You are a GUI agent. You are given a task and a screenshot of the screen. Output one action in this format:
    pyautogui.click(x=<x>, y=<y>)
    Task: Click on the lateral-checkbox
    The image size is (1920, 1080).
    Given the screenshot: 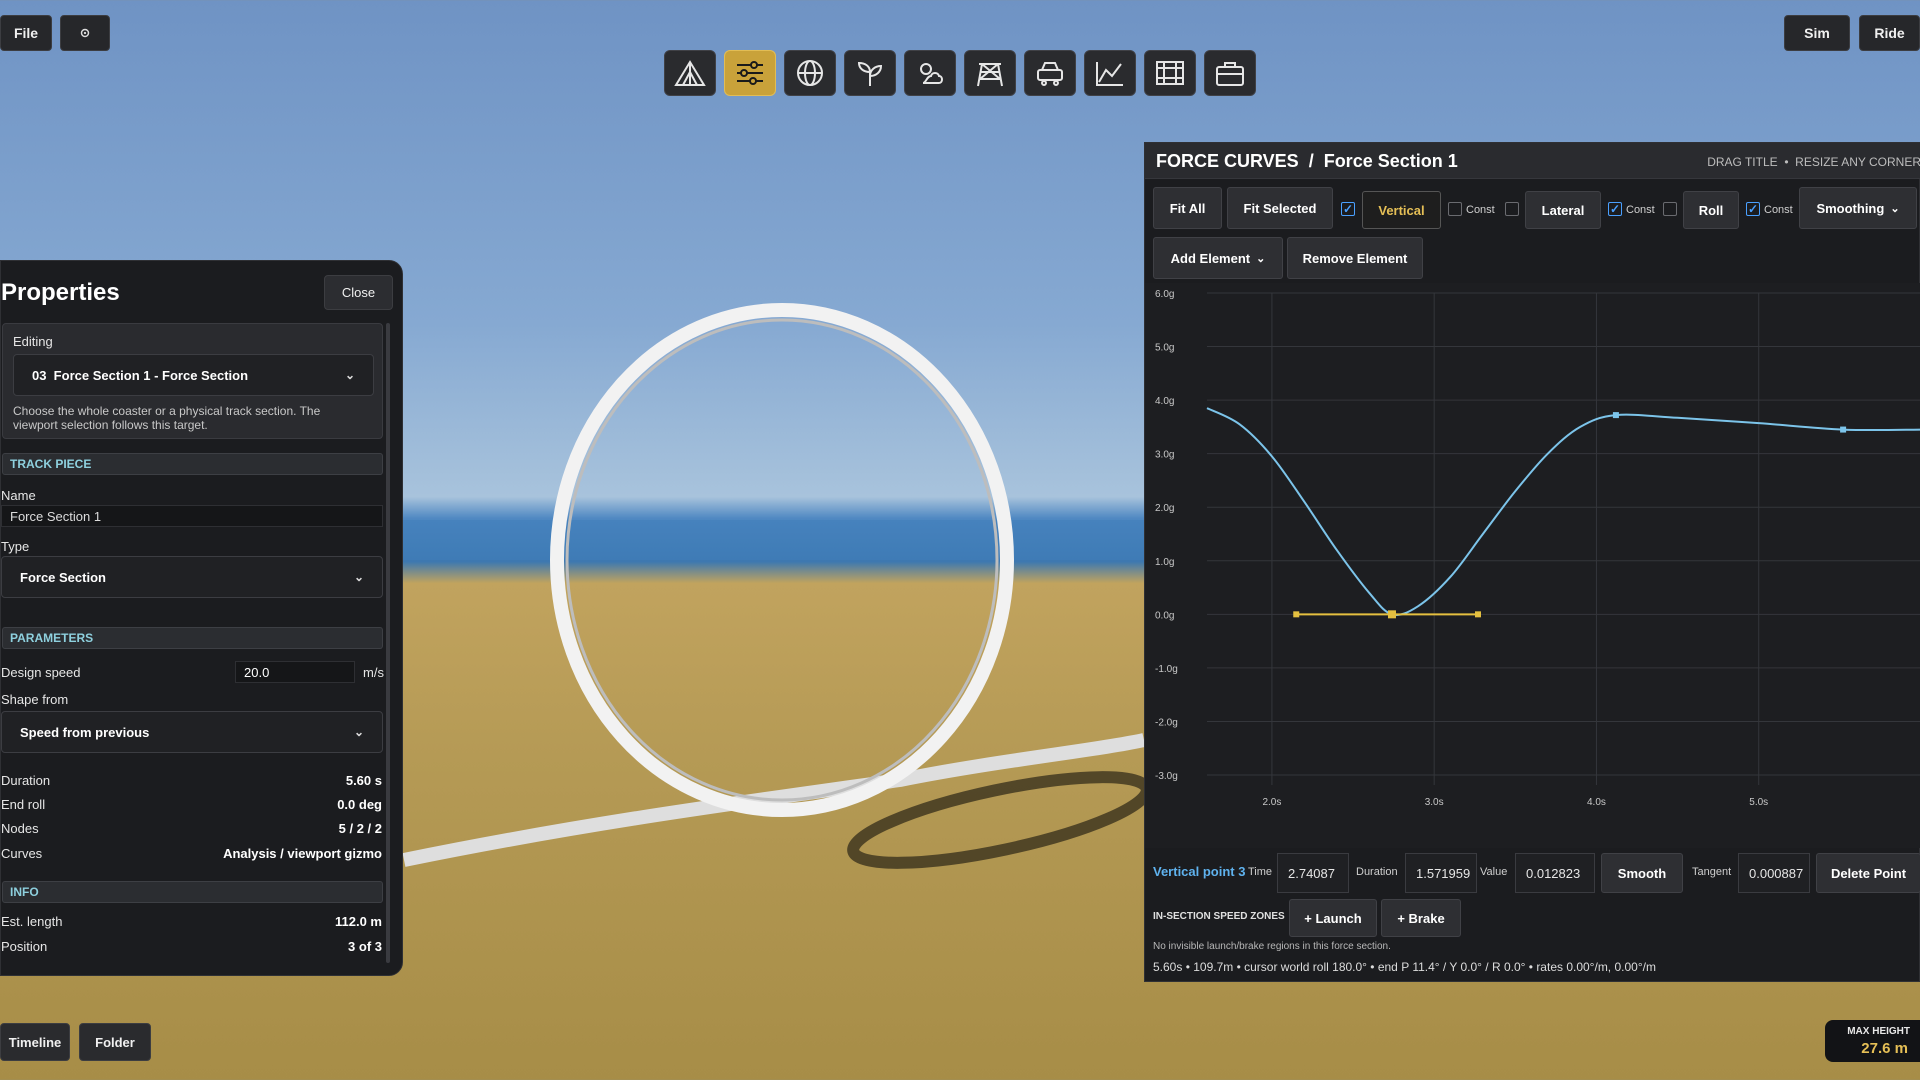 What is the action you would take?
    pyautogui.click(x=1512, y=209)
    